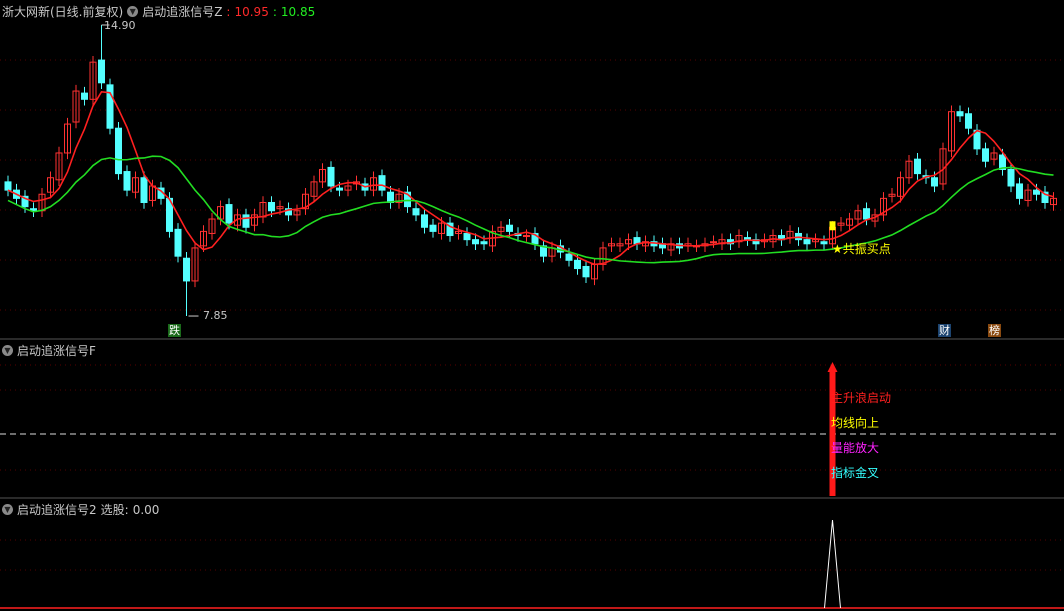 Image resolution: width=1064 pixels, height=611 pixels. I want to click on low-price-label: 7.85, so click(215, 315).